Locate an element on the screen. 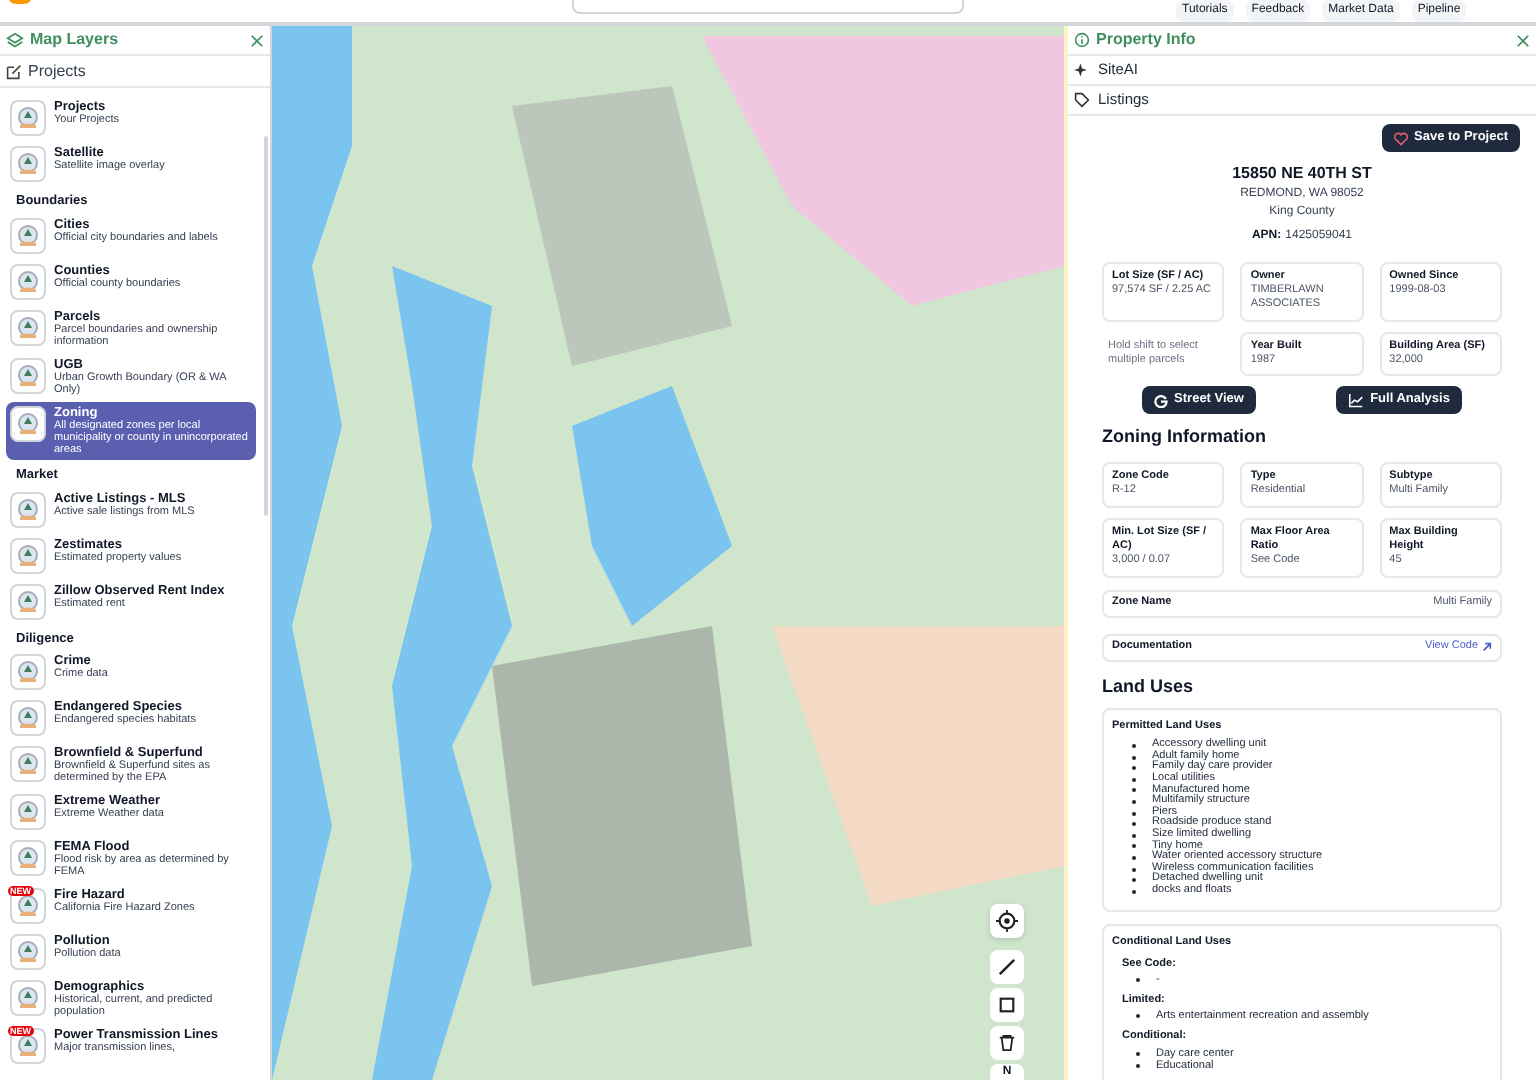 Image resolution: width=1536 pixels, height=1080 pixels. square-icon is located at coordinates (1007, 1005).